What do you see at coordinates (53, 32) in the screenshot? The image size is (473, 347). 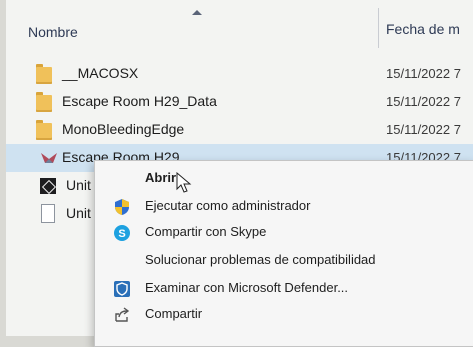 I see `column-header-name: Nombre` at bounding box center [53, 32].